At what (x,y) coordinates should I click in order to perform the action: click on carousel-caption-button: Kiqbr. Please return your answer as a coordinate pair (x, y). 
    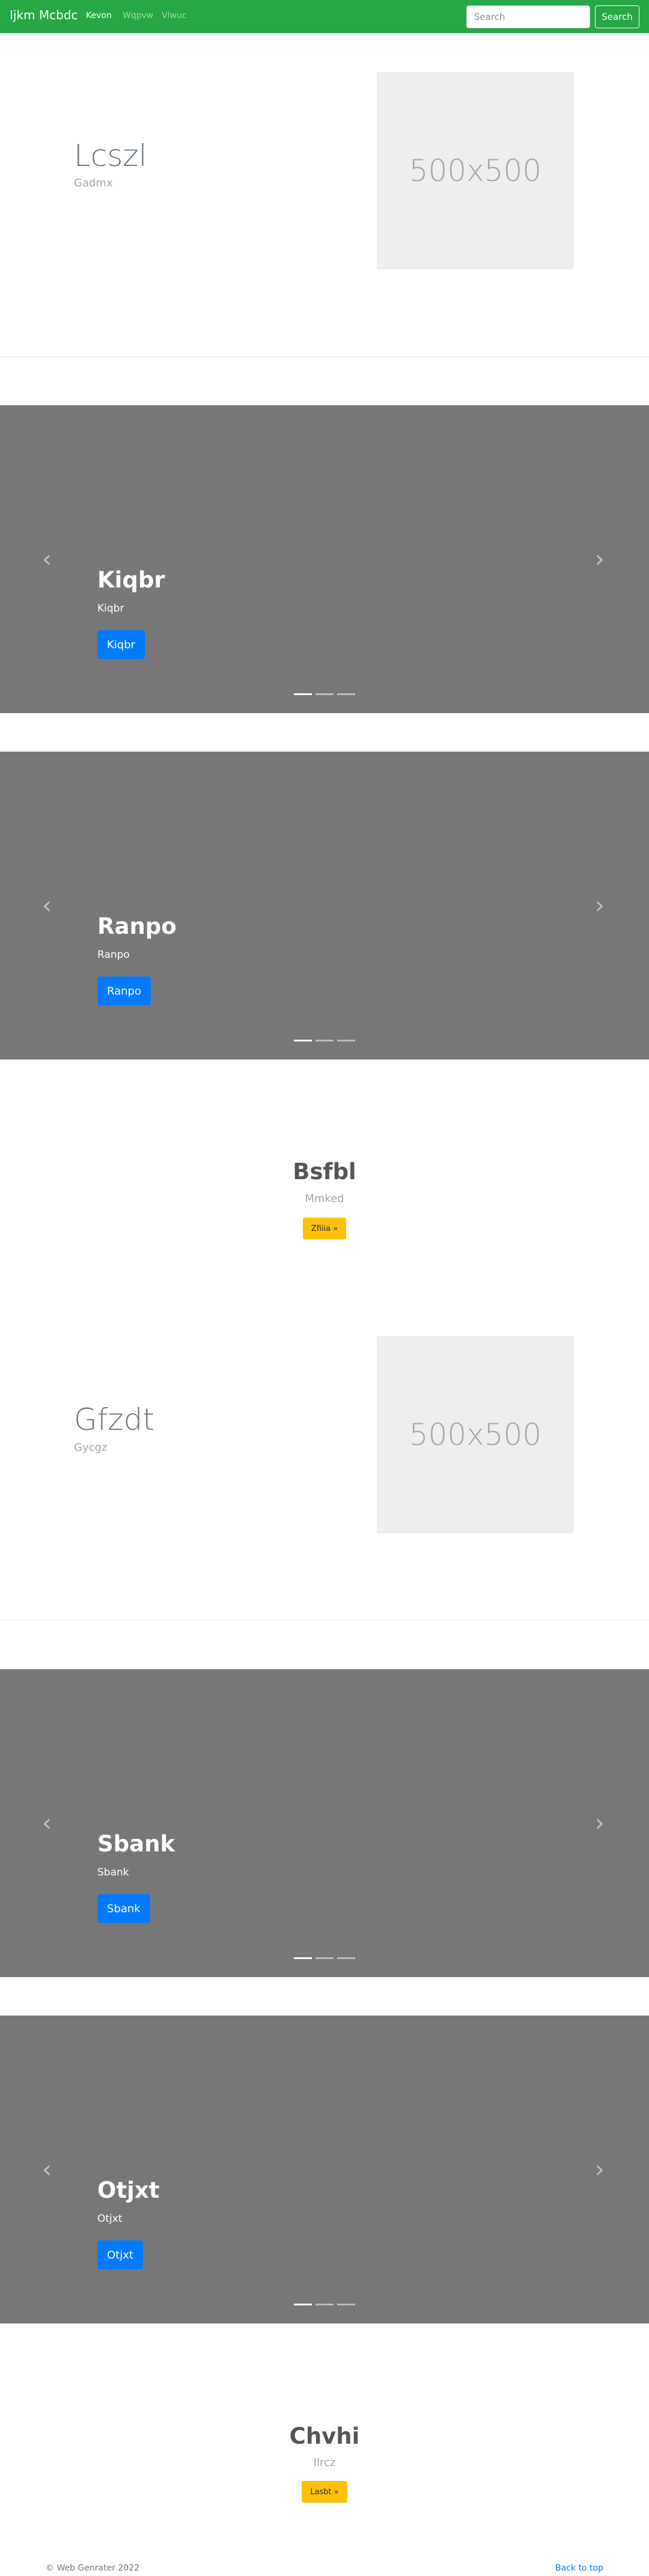
    Looking at the image, I should click on (121, 644).